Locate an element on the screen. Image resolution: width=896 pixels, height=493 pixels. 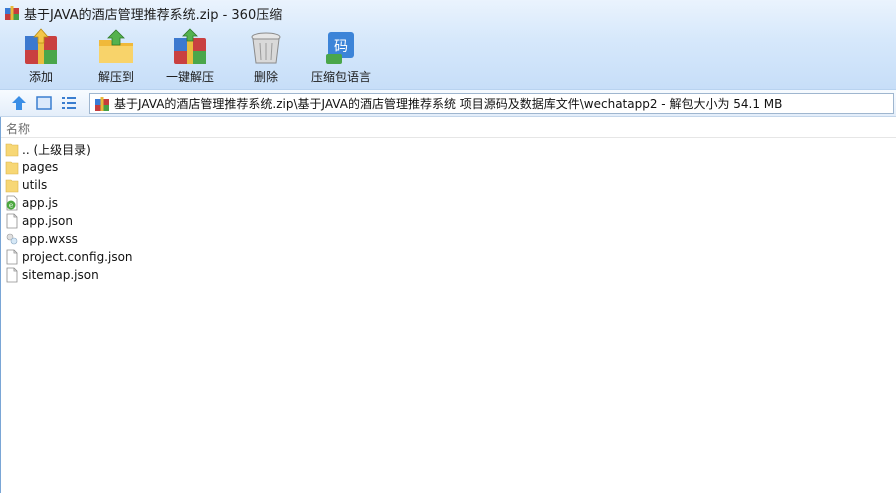
column-name-label: 名称 is located at coordinates (18, 129).